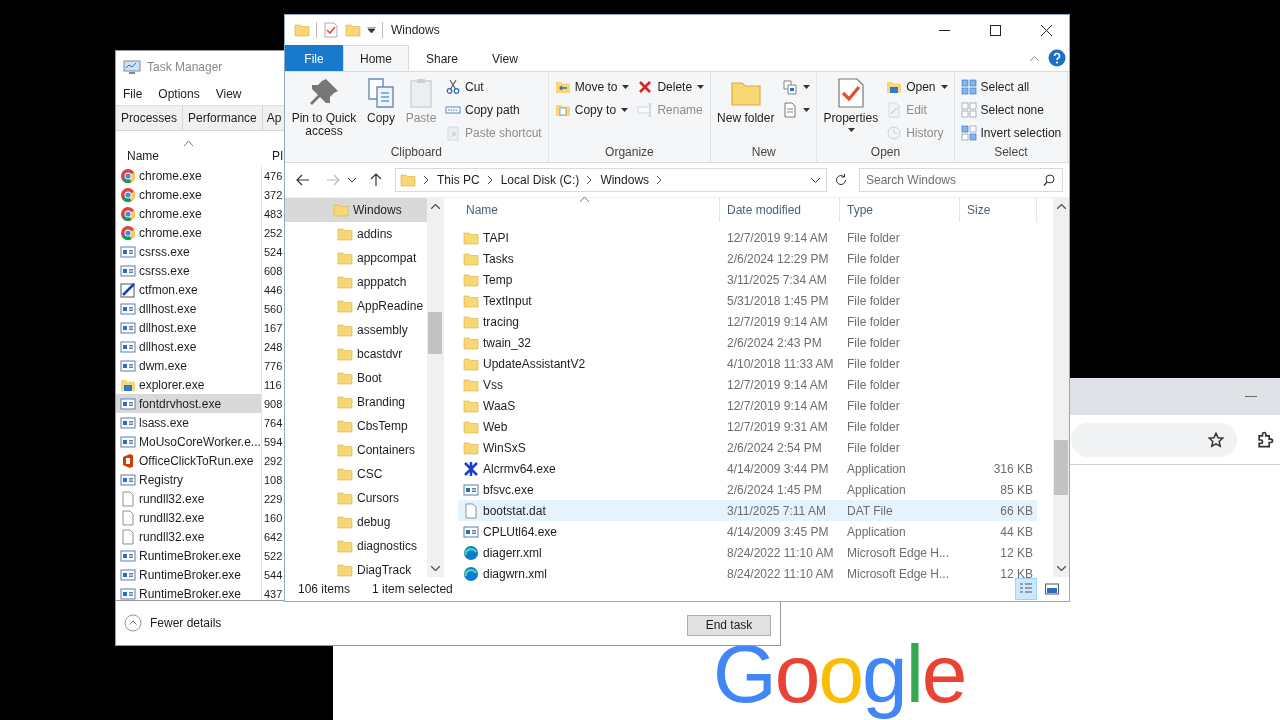 The height and width of the screenshot is (720, 1280). Describe the element at coordinates (202, 213) in the screenshot. I see `process-row: chrome.exe 483` at that location.